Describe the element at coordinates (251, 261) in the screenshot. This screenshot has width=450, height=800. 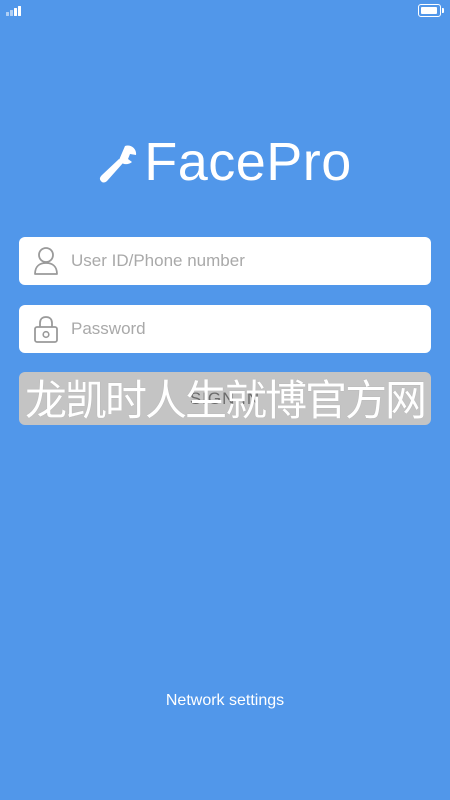
I see `user-id-input` at that location.